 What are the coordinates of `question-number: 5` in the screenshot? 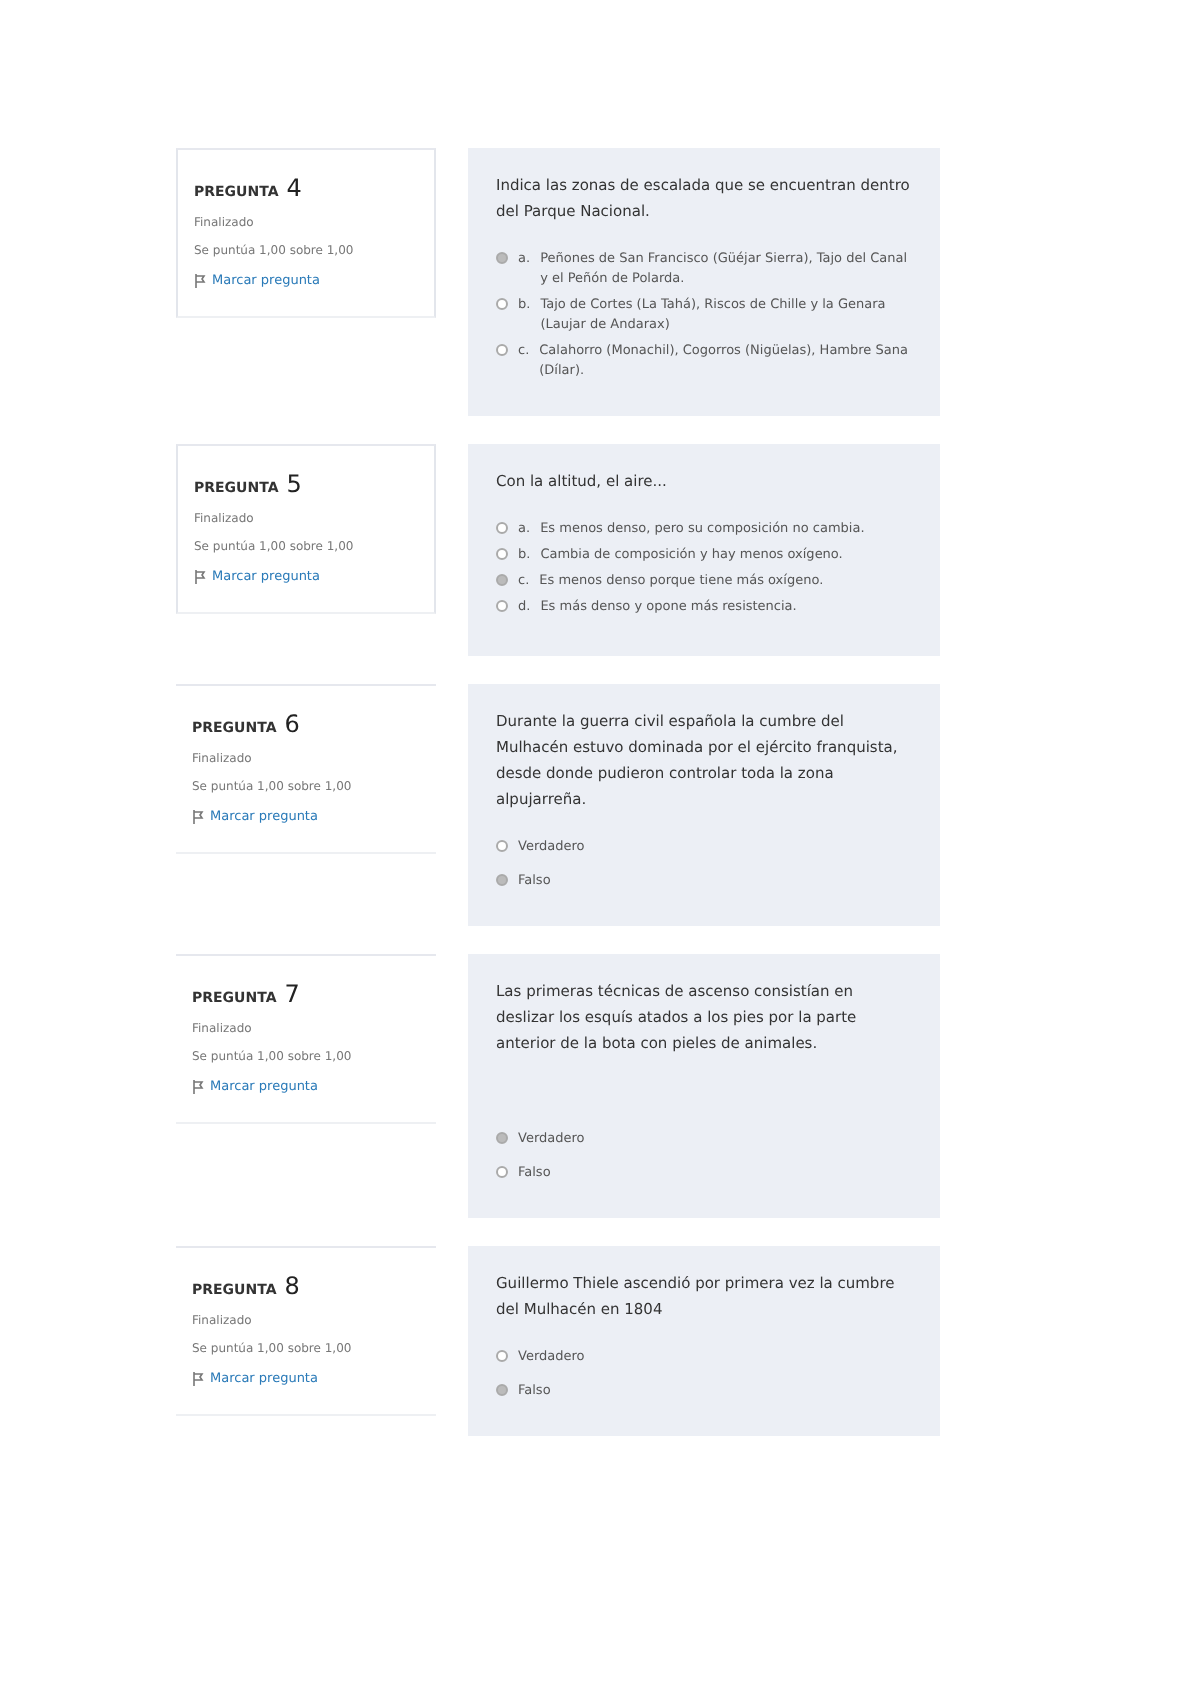 It's located at (294, 484).